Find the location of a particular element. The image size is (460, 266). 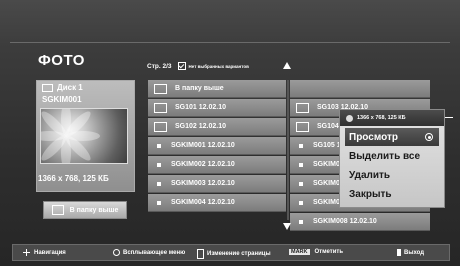

file-item: SGKIM004 12.02.10 is located at coordinates (217, 203).